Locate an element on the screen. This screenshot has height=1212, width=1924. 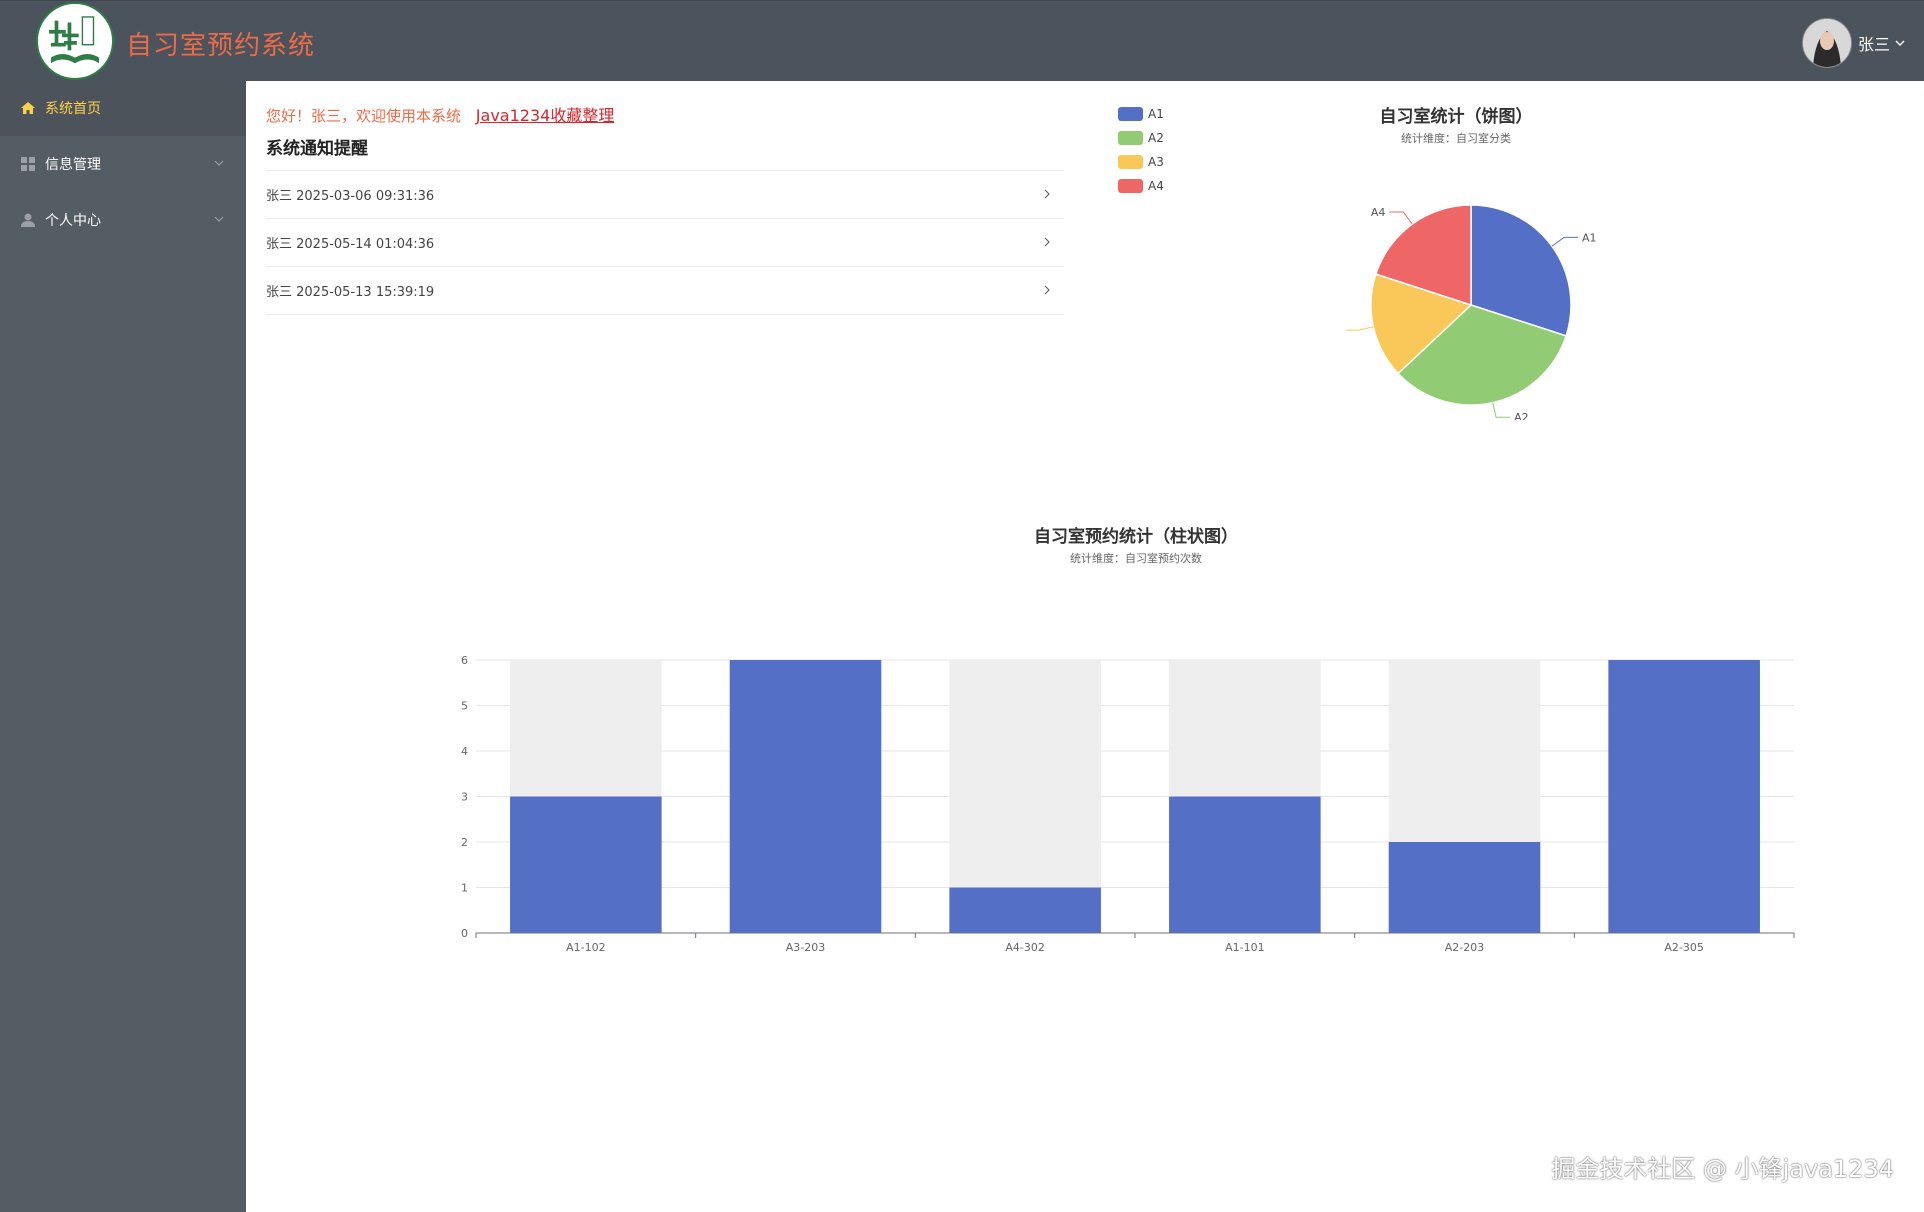
y-tick-label: 5 is located at coordinates (464, 706).